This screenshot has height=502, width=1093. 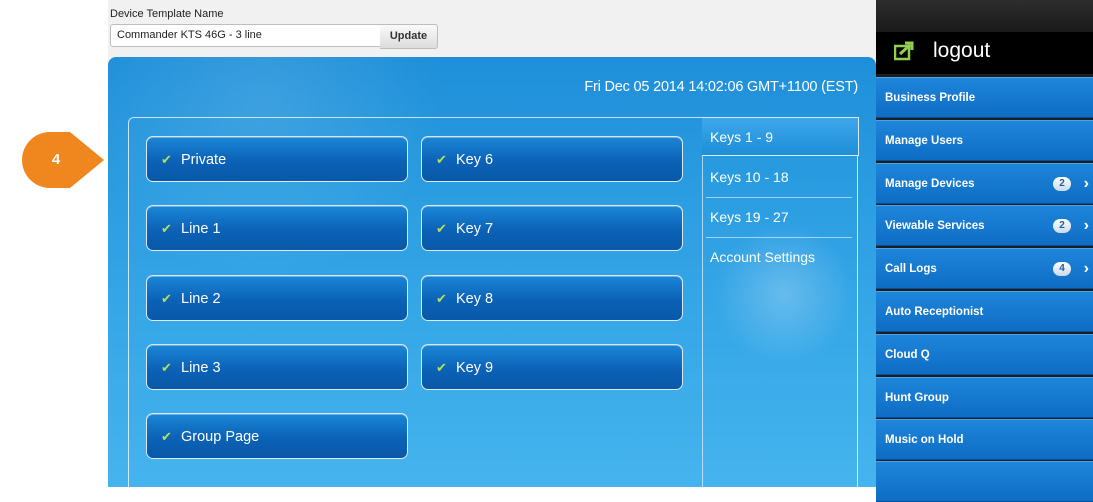 I want to click on key-label: Key 6, so click(x=475, y=160).